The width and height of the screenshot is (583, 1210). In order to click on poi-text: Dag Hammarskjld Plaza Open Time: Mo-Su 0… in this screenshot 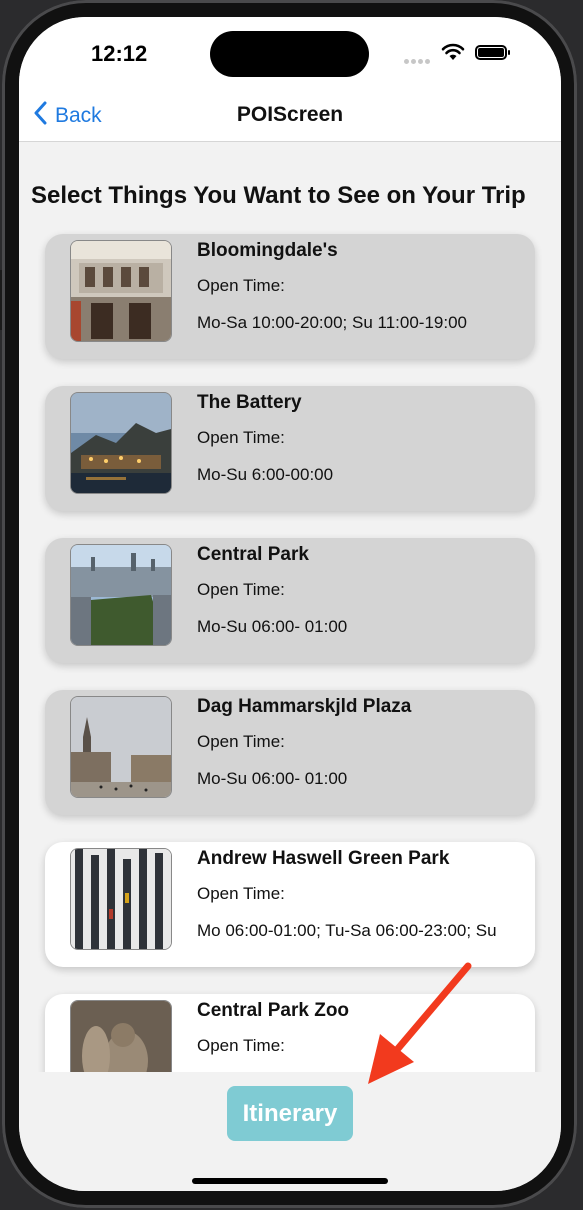, I will do `click(360, 744)`.